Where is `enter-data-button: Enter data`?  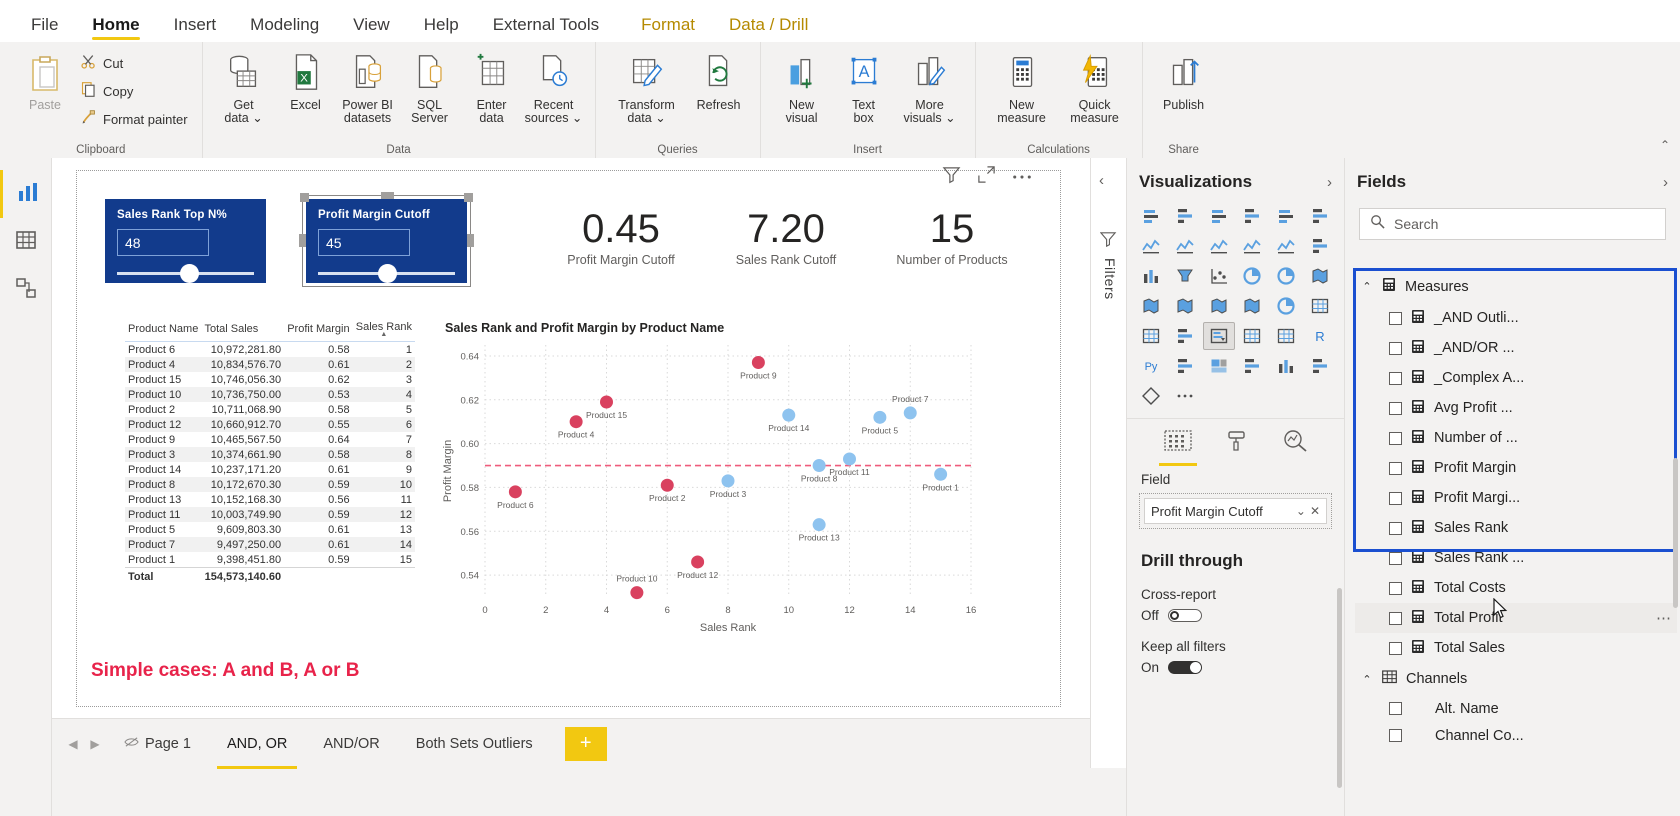
enter-data-button: Enter data is located at coordinates (492, 86).